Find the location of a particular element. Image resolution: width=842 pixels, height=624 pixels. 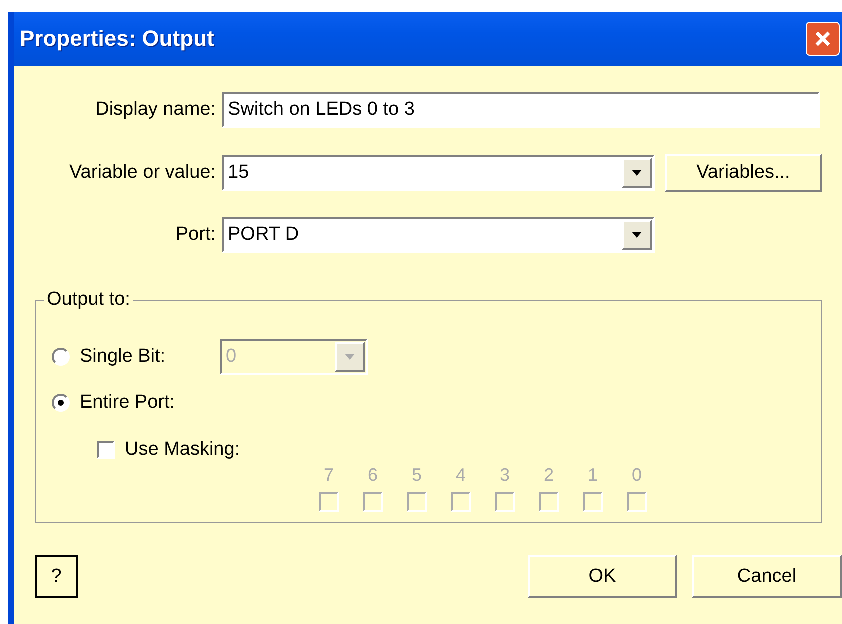

help-button: ? is located at coordinates (56, 576).